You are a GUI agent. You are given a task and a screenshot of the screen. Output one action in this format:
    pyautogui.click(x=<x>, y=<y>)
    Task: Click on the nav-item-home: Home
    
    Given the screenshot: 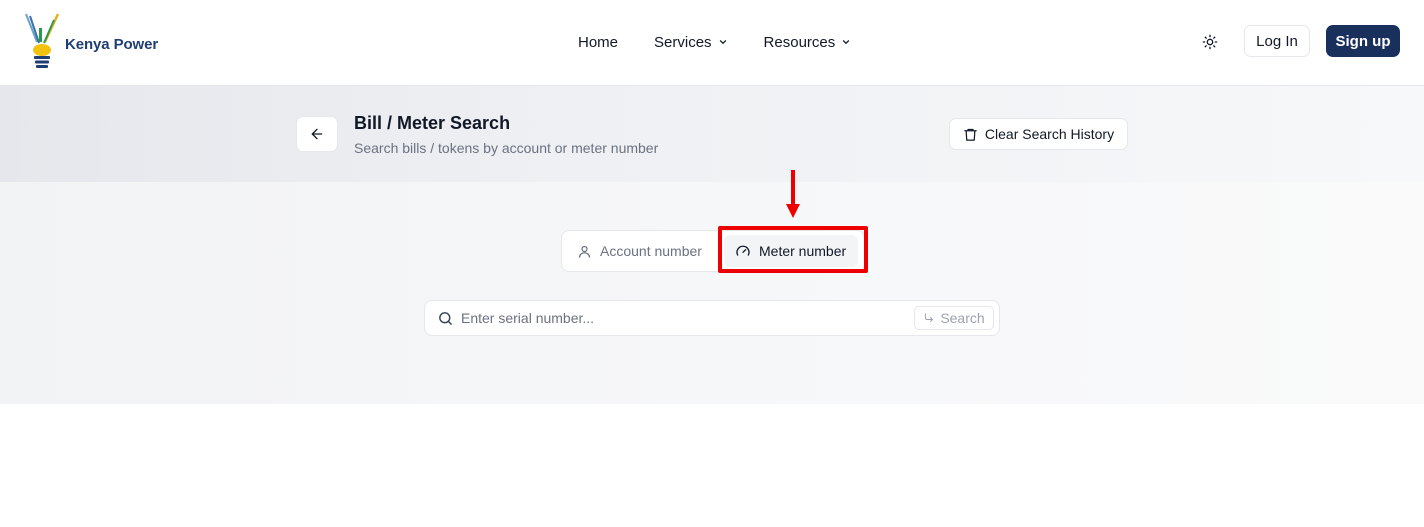 What is the action you would take?
    pyautogui.click(x=598, y=42)
    